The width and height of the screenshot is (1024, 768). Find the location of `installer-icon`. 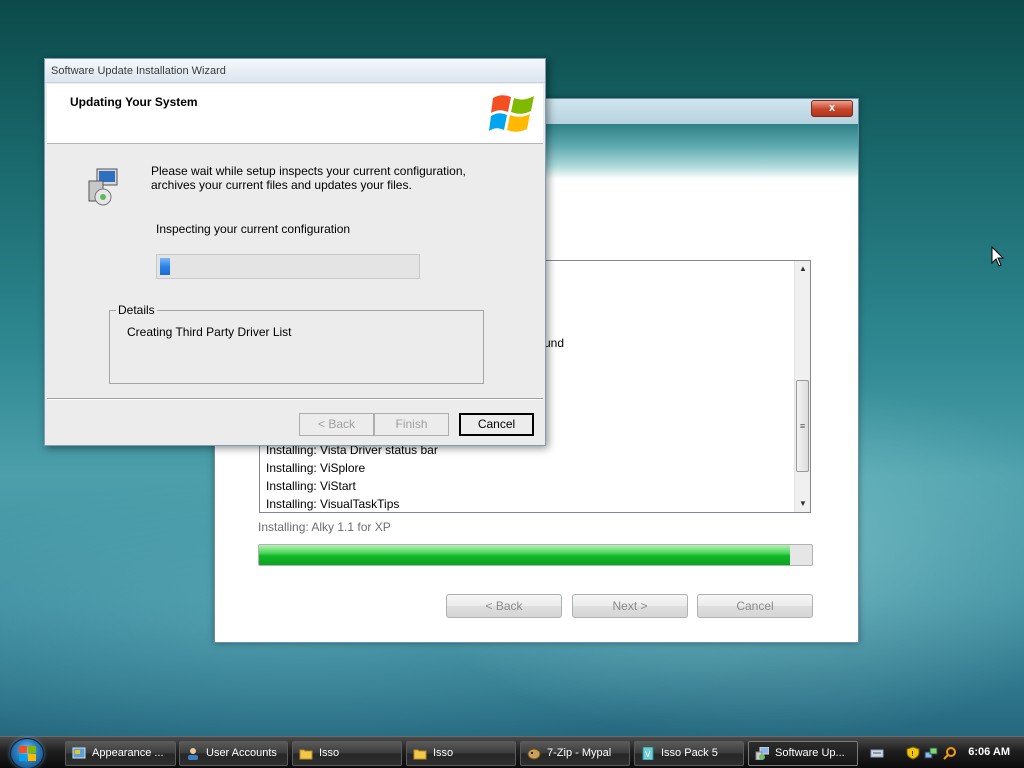

installer-icon is located at coordinates (762, 753).